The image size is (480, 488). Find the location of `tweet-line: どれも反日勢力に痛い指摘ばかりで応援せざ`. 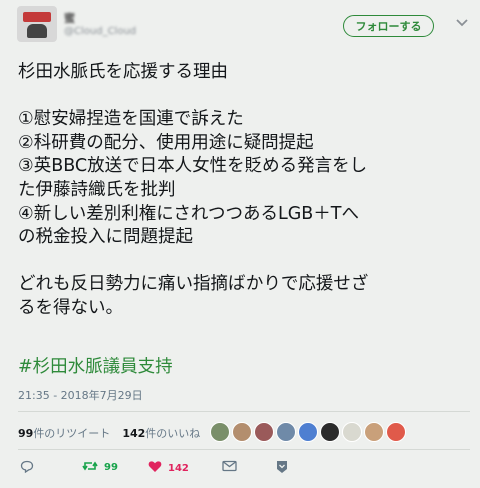

tweet-line: どれも反日勢力に痛い指摘ばかりで応援せざ is located at coordinates (193, 284).